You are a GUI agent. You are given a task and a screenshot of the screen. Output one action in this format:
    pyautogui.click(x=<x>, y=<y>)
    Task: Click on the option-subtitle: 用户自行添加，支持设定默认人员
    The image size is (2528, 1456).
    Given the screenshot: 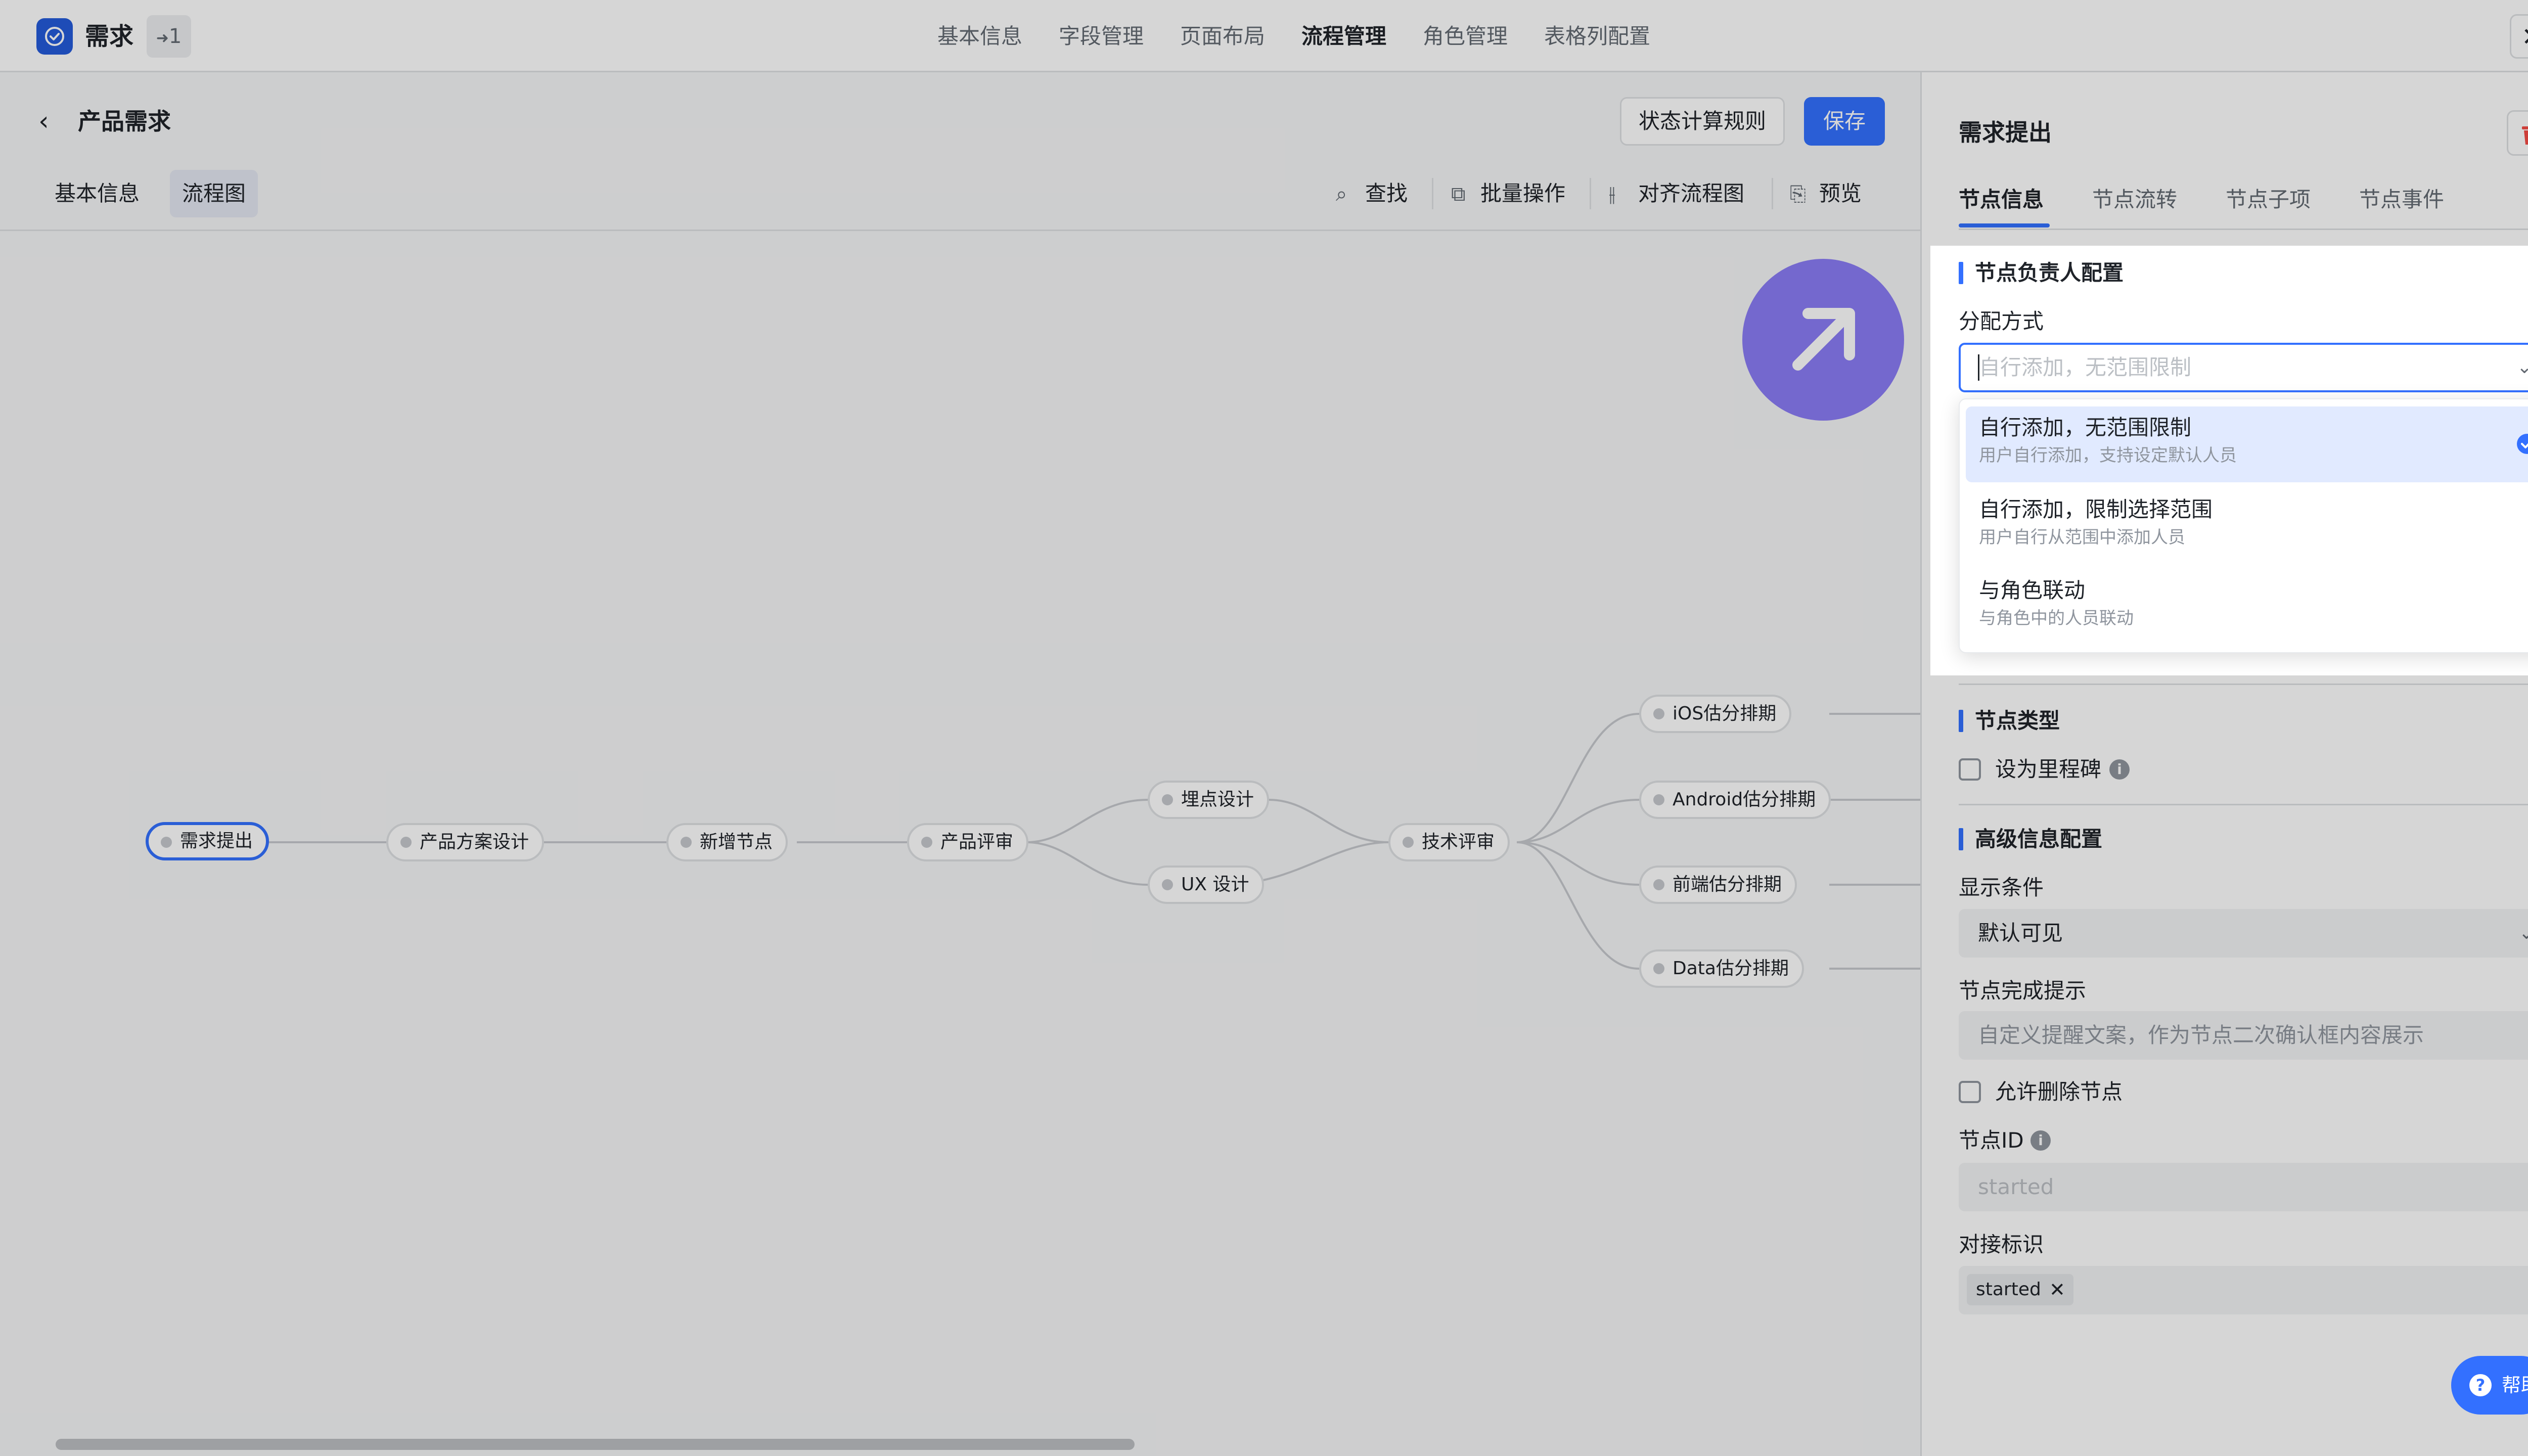 What is the action you would take?
    pyautogui.click(x=2108, y=455)
    